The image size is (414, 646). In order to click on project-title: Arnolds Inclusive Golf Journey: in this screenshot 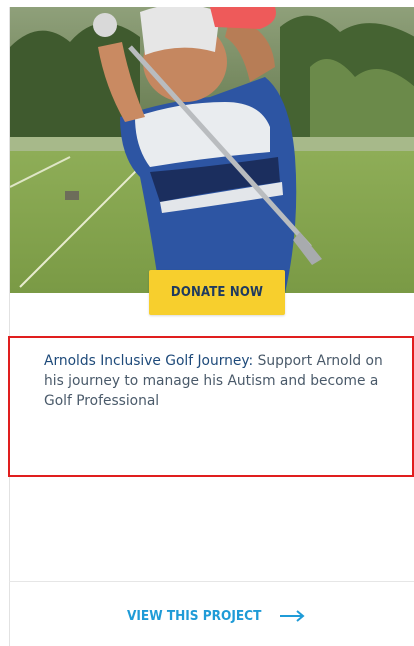, I will do `click(148, 361)`.